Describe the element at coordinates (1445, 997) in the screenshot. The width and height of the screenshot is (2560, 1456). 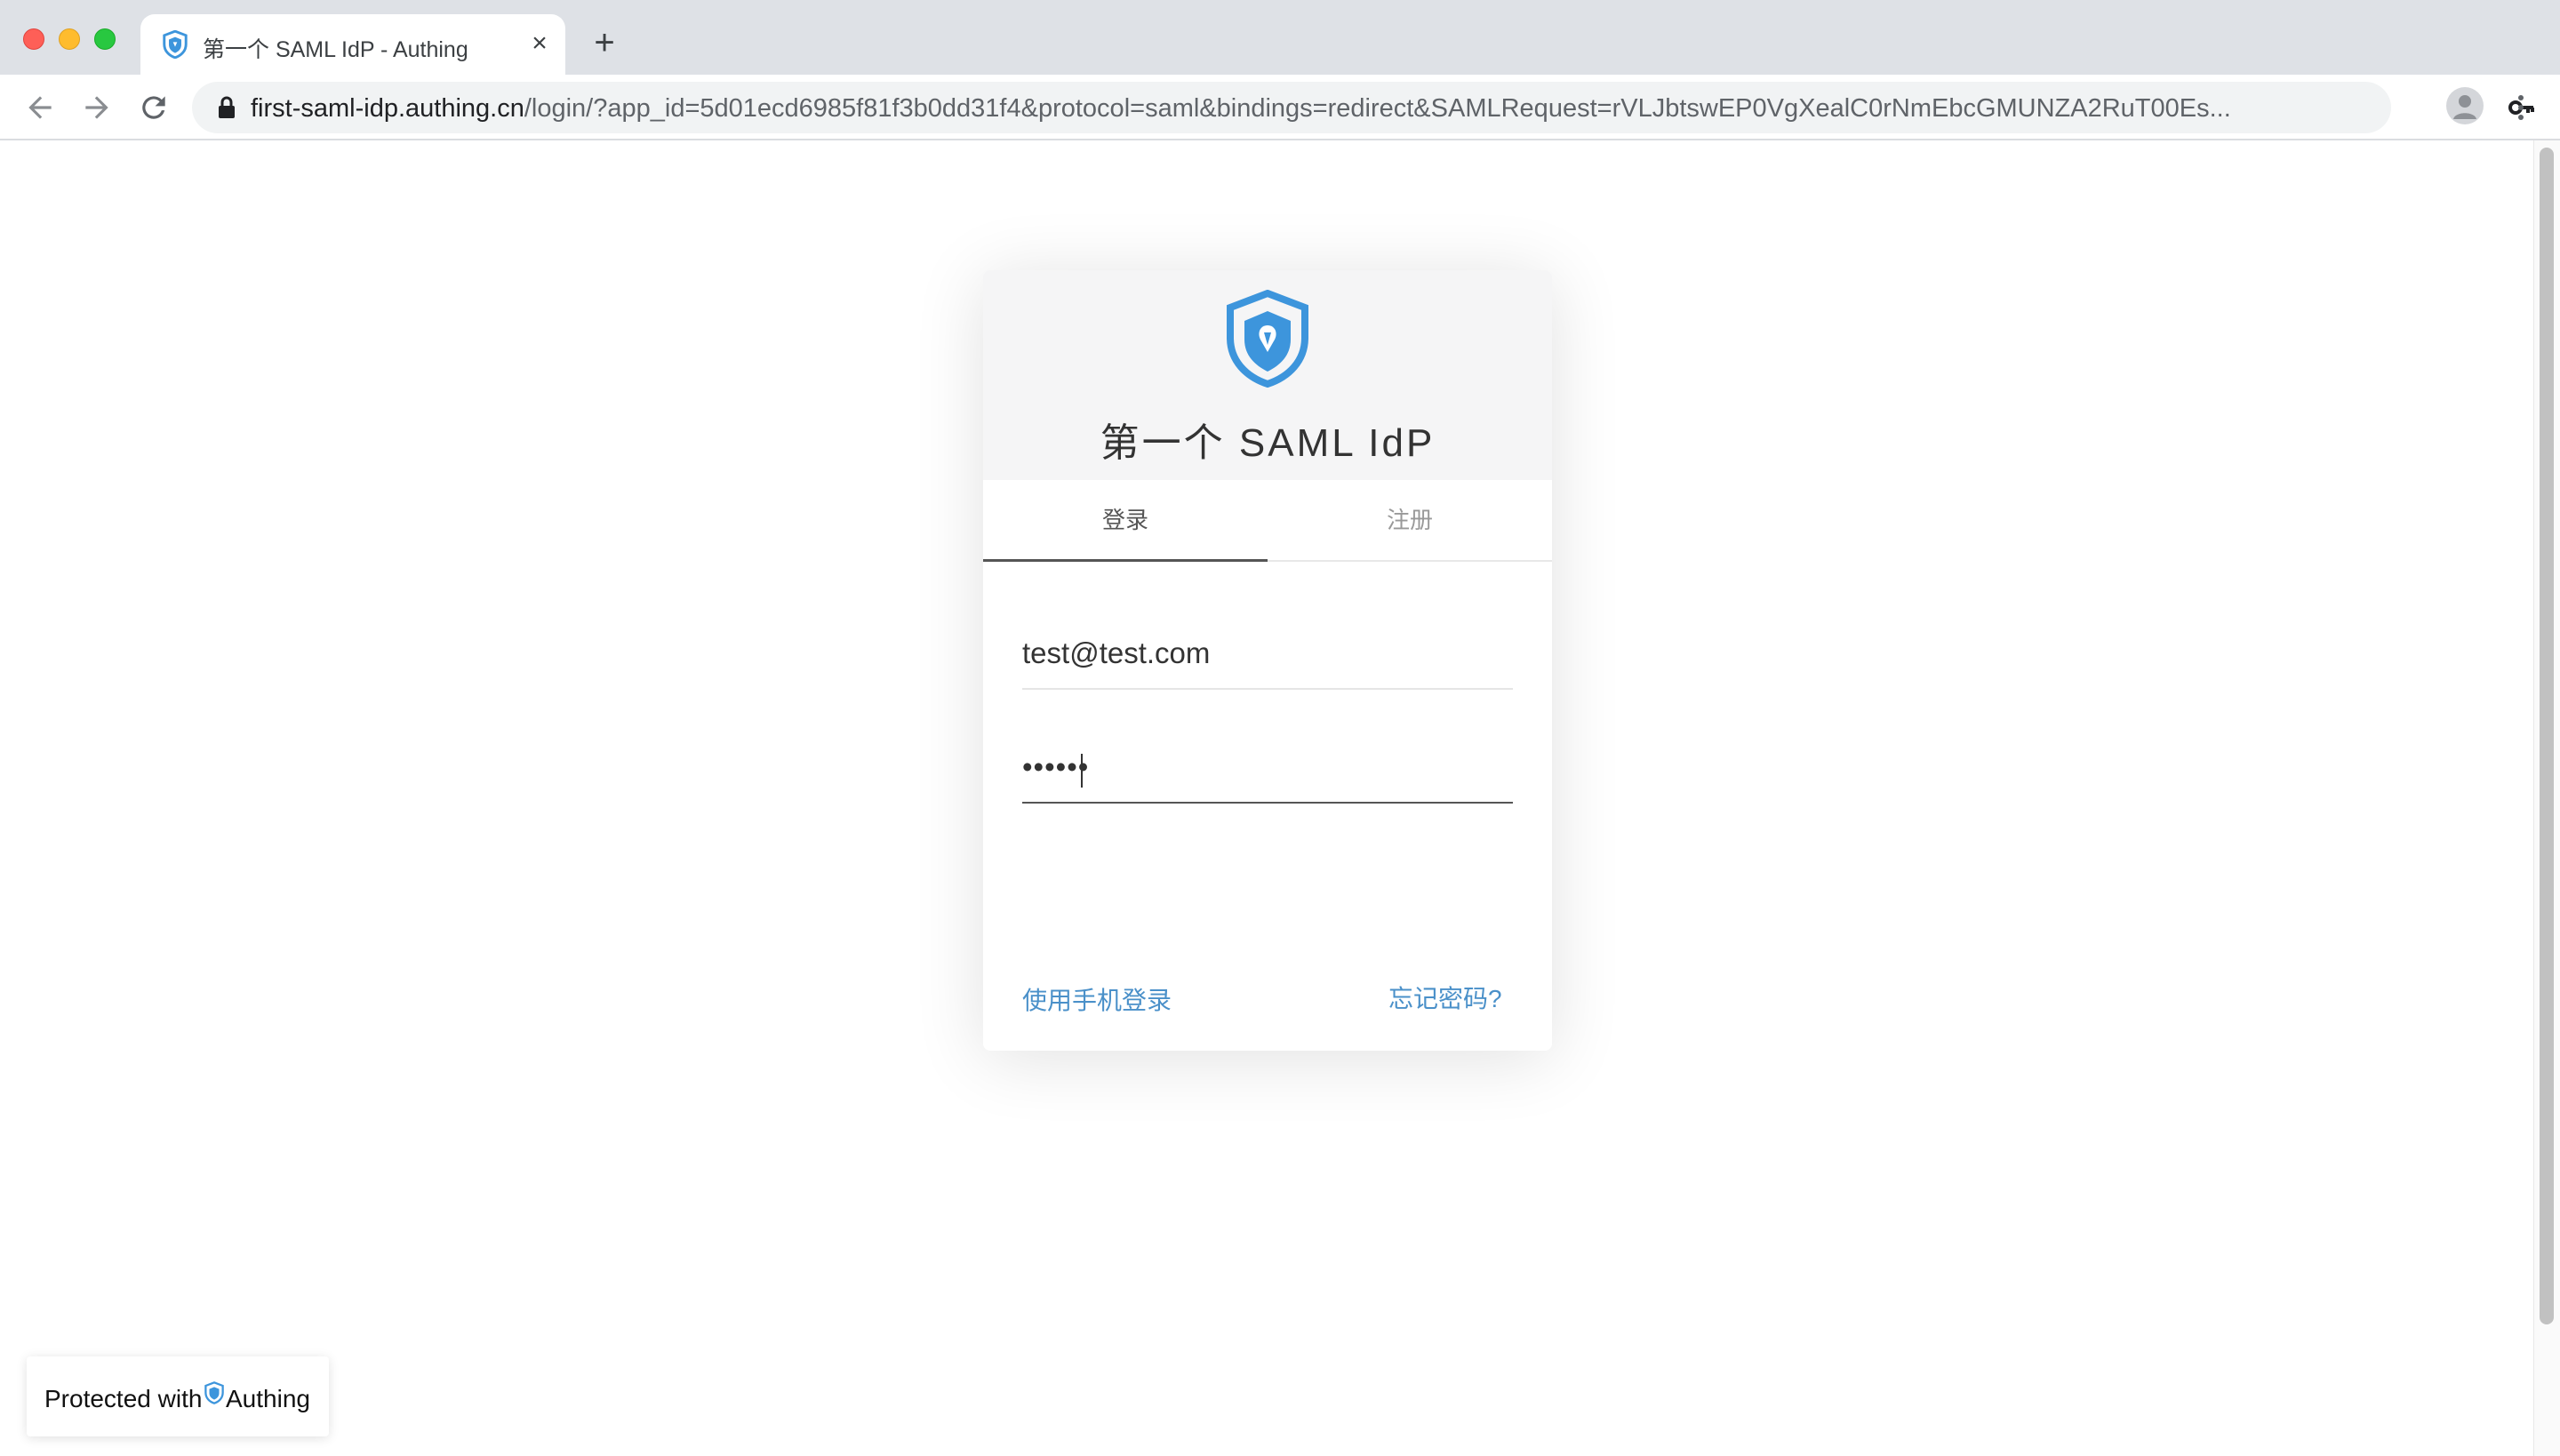
I see `forgot-password-link: 忘记密码?` at that location.